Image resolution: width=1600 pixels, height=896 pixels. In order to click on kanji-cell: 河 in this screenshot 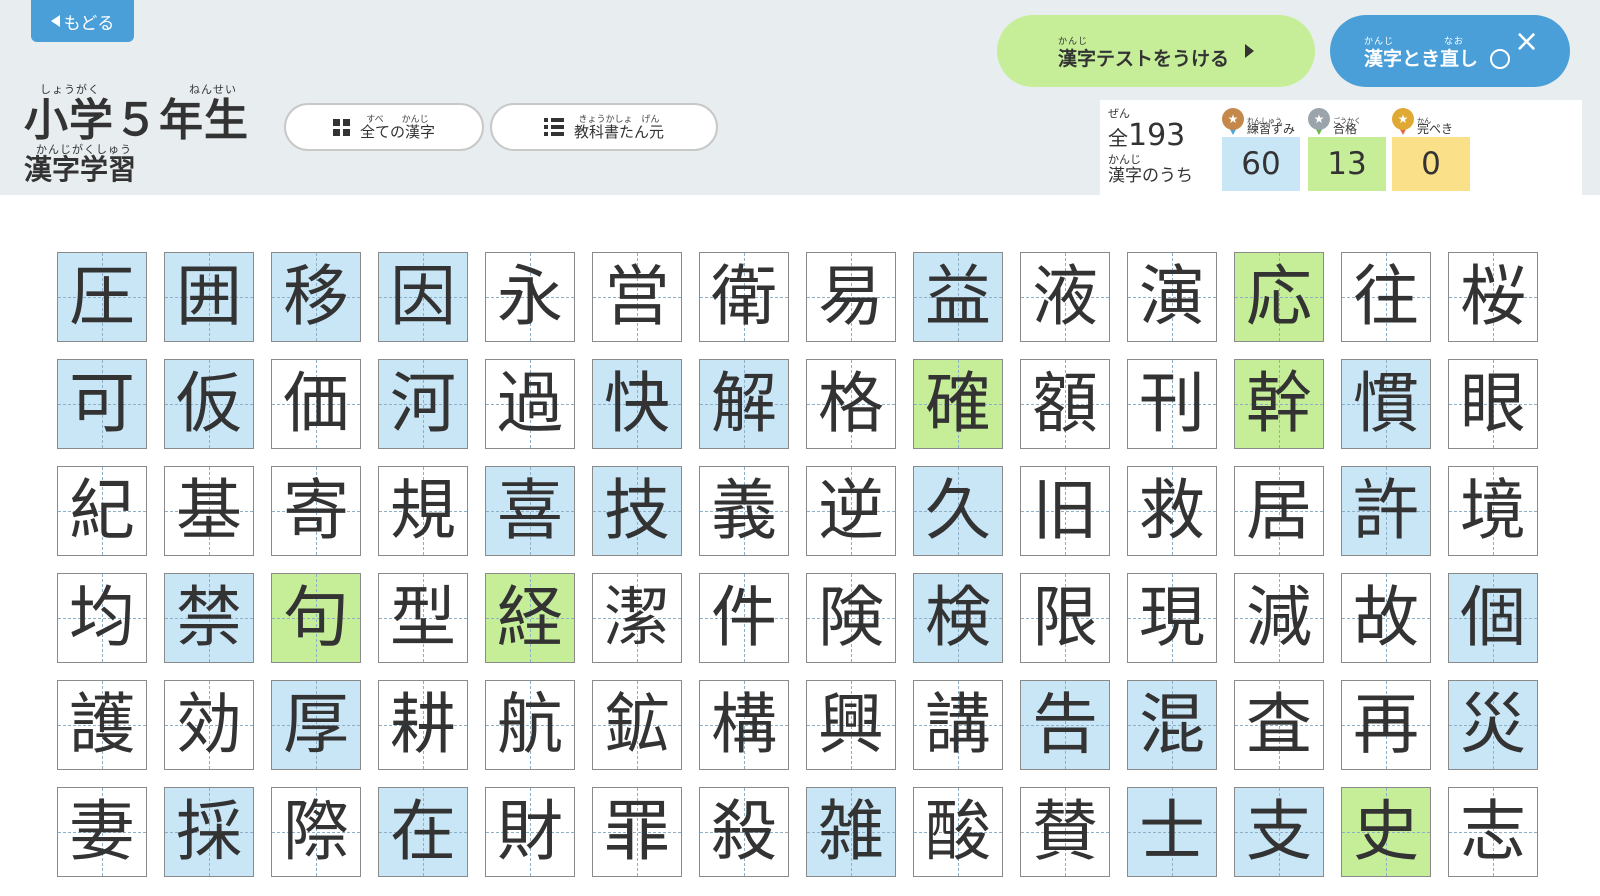, I will do `click(423, 404)`.